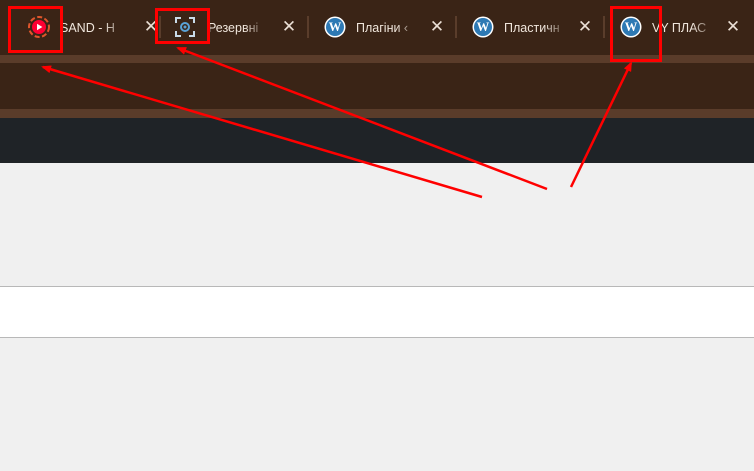  What do you see at coordinates (87, 28) in the screenshot?
I see `tab-title: SAND - H` at bounding box center [87, 28].